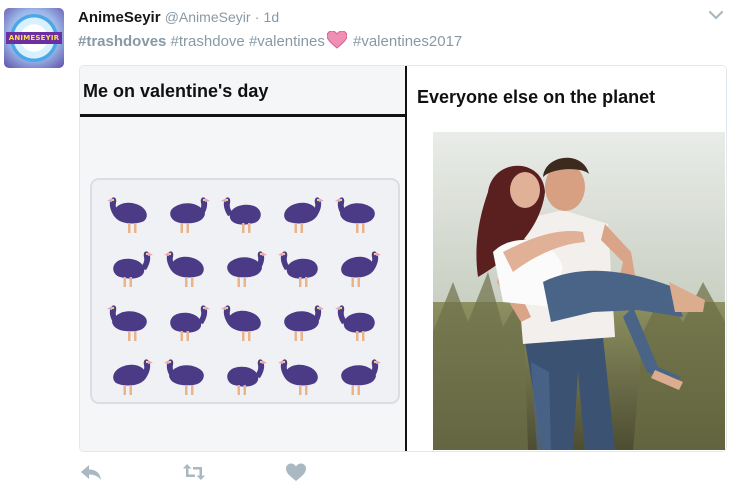 Image resolution: width=740 pixels, height=493 pixels. Describe the element at coordinates (716, 15) in the screenshot. I see `chevron-down-icon` at that location.